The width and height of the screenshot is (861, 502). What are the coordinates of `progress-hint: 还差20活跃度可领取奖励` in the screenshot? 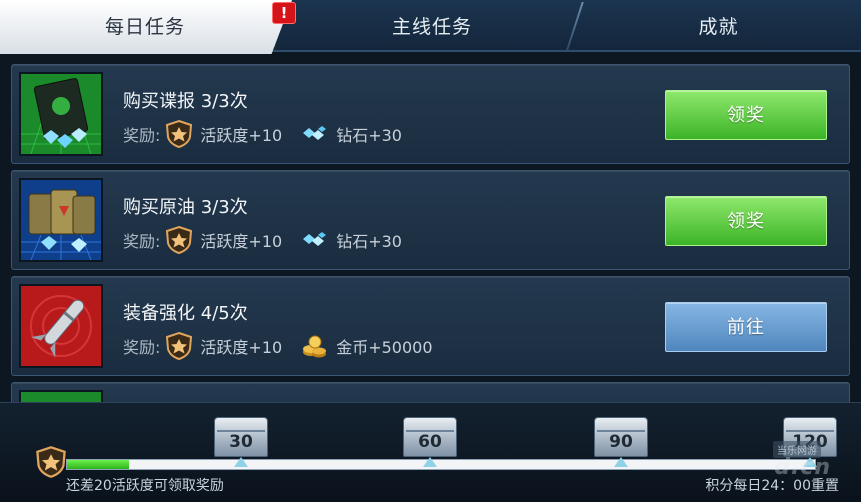 It's located at (145, 486).